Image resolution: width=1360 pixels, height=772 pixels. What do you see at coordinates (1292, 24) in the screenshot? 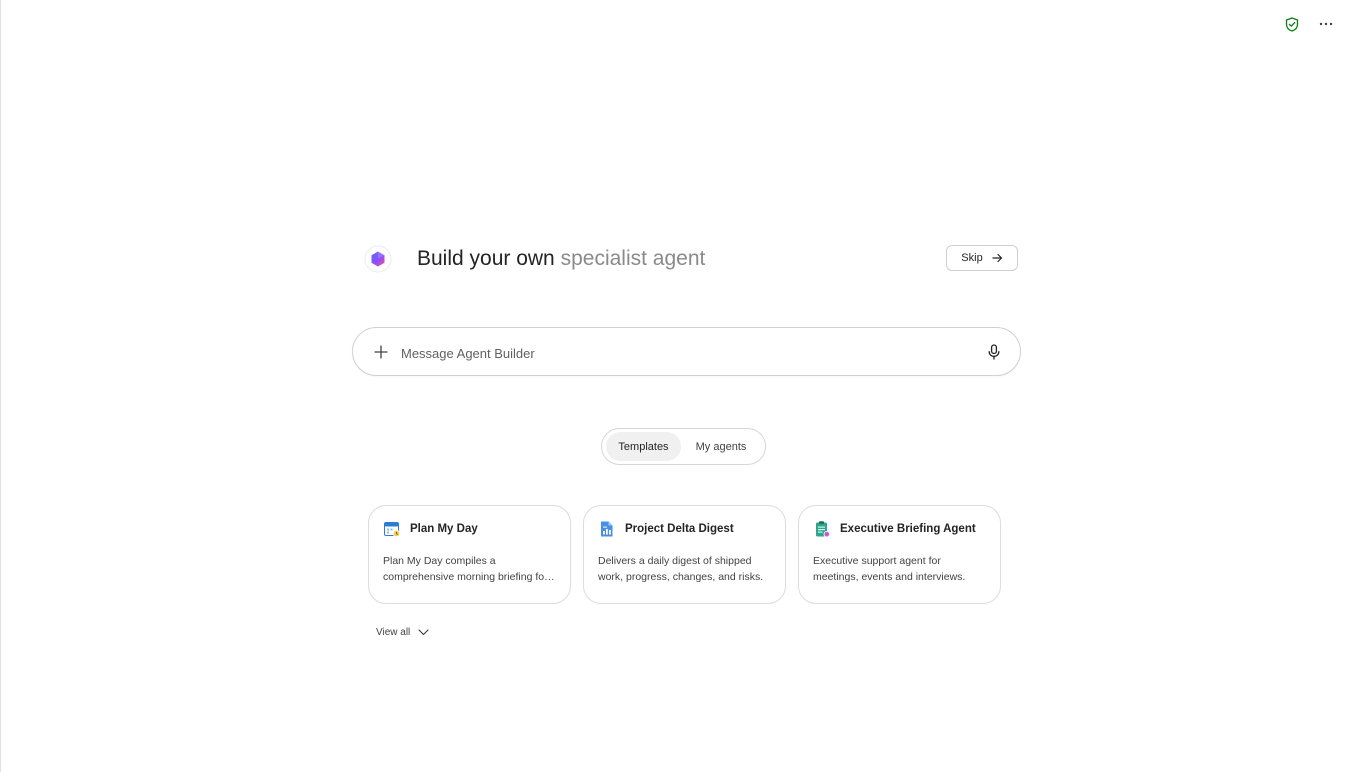
I see `shield-check-icon` at bounding box center [1292, 24].